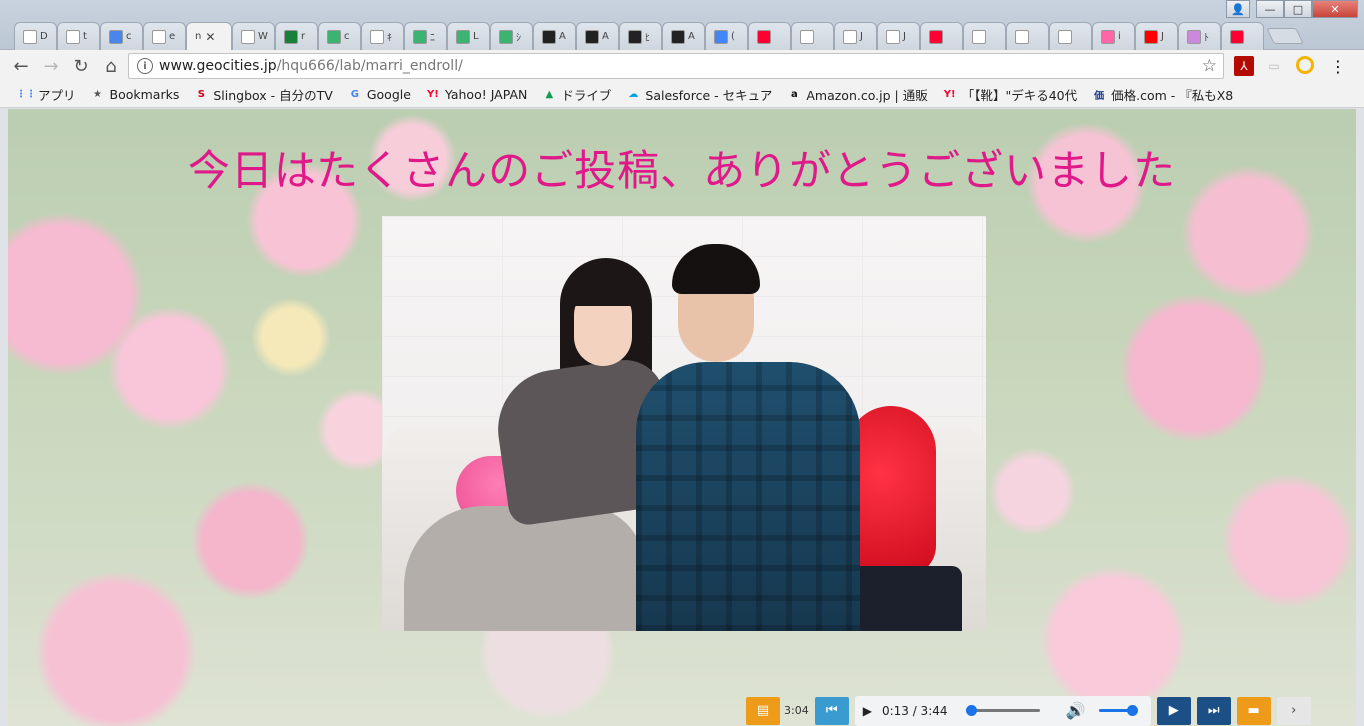 The width and height of the screenshot is (1364, 726). I want to click on back-button: ←, so click(21, 66).